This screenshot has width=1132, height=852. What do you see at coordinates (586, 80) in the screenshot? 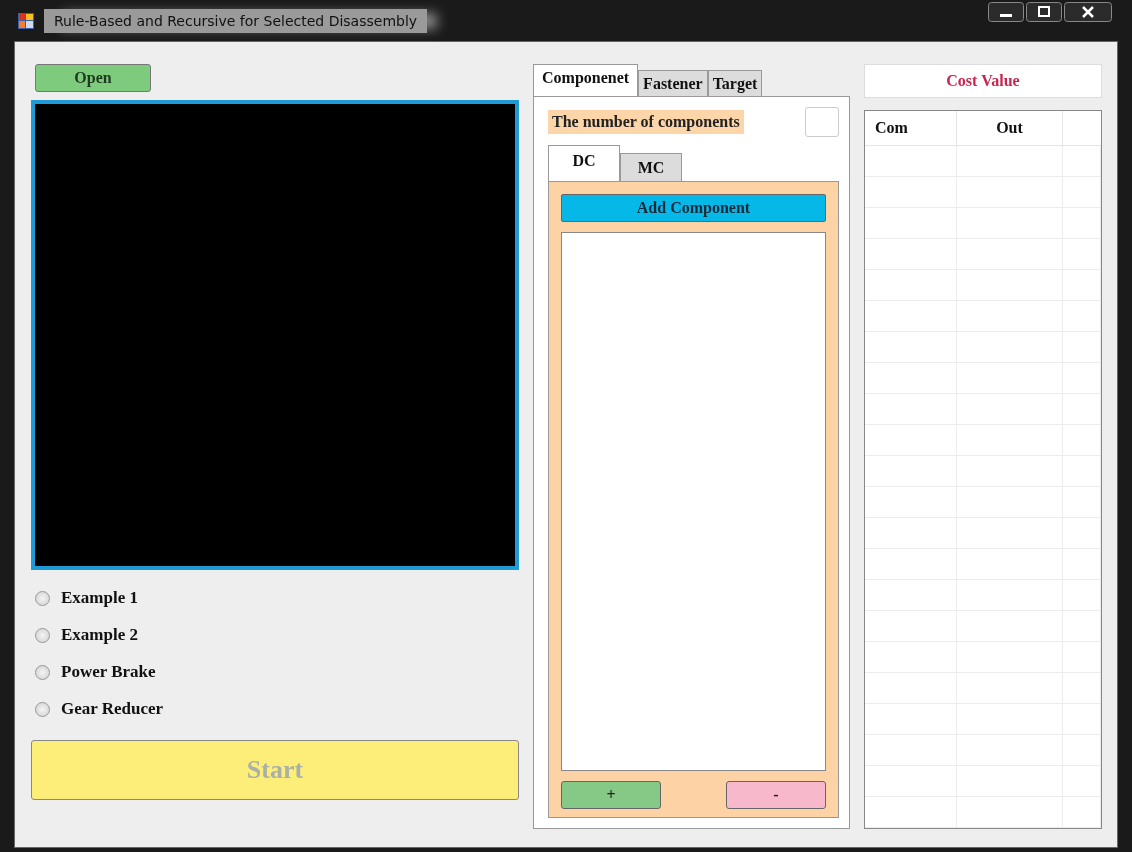
I see `tab: Componenet` at bounding box center [586, 80].